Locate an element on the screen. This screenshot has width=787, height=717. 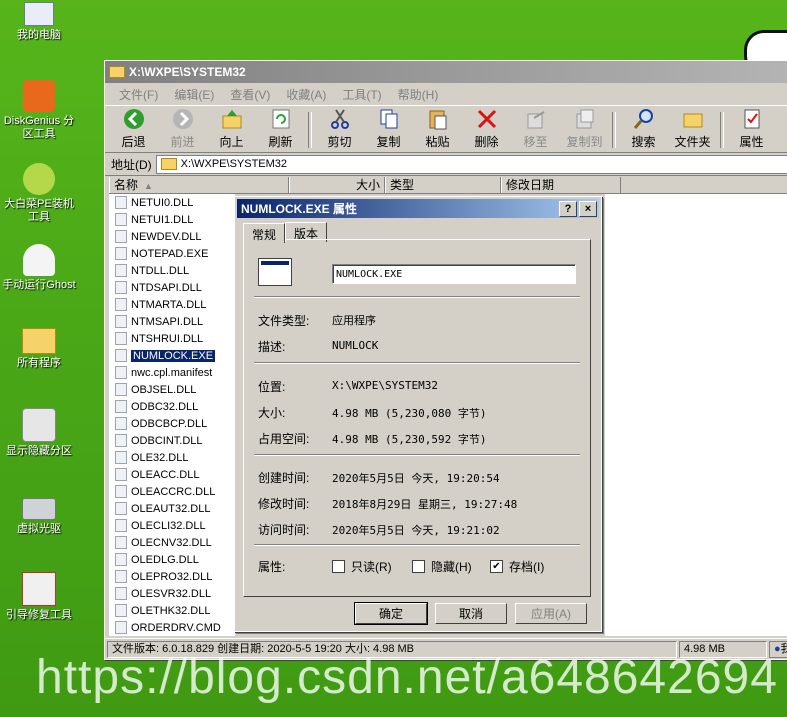
filename-input: NUMLOCK.EXE is located at coordinates (454, 274).